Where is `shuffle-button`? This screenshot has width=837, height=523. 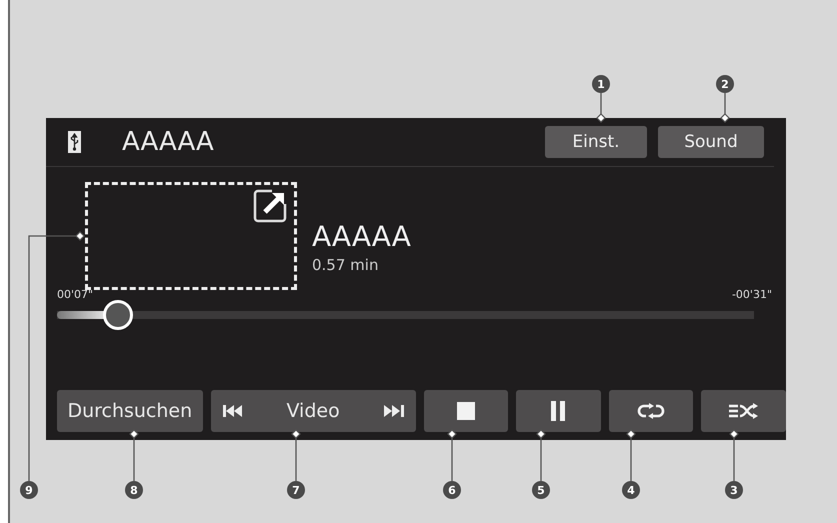
shuffle-button is located at coordinates (743, 411).